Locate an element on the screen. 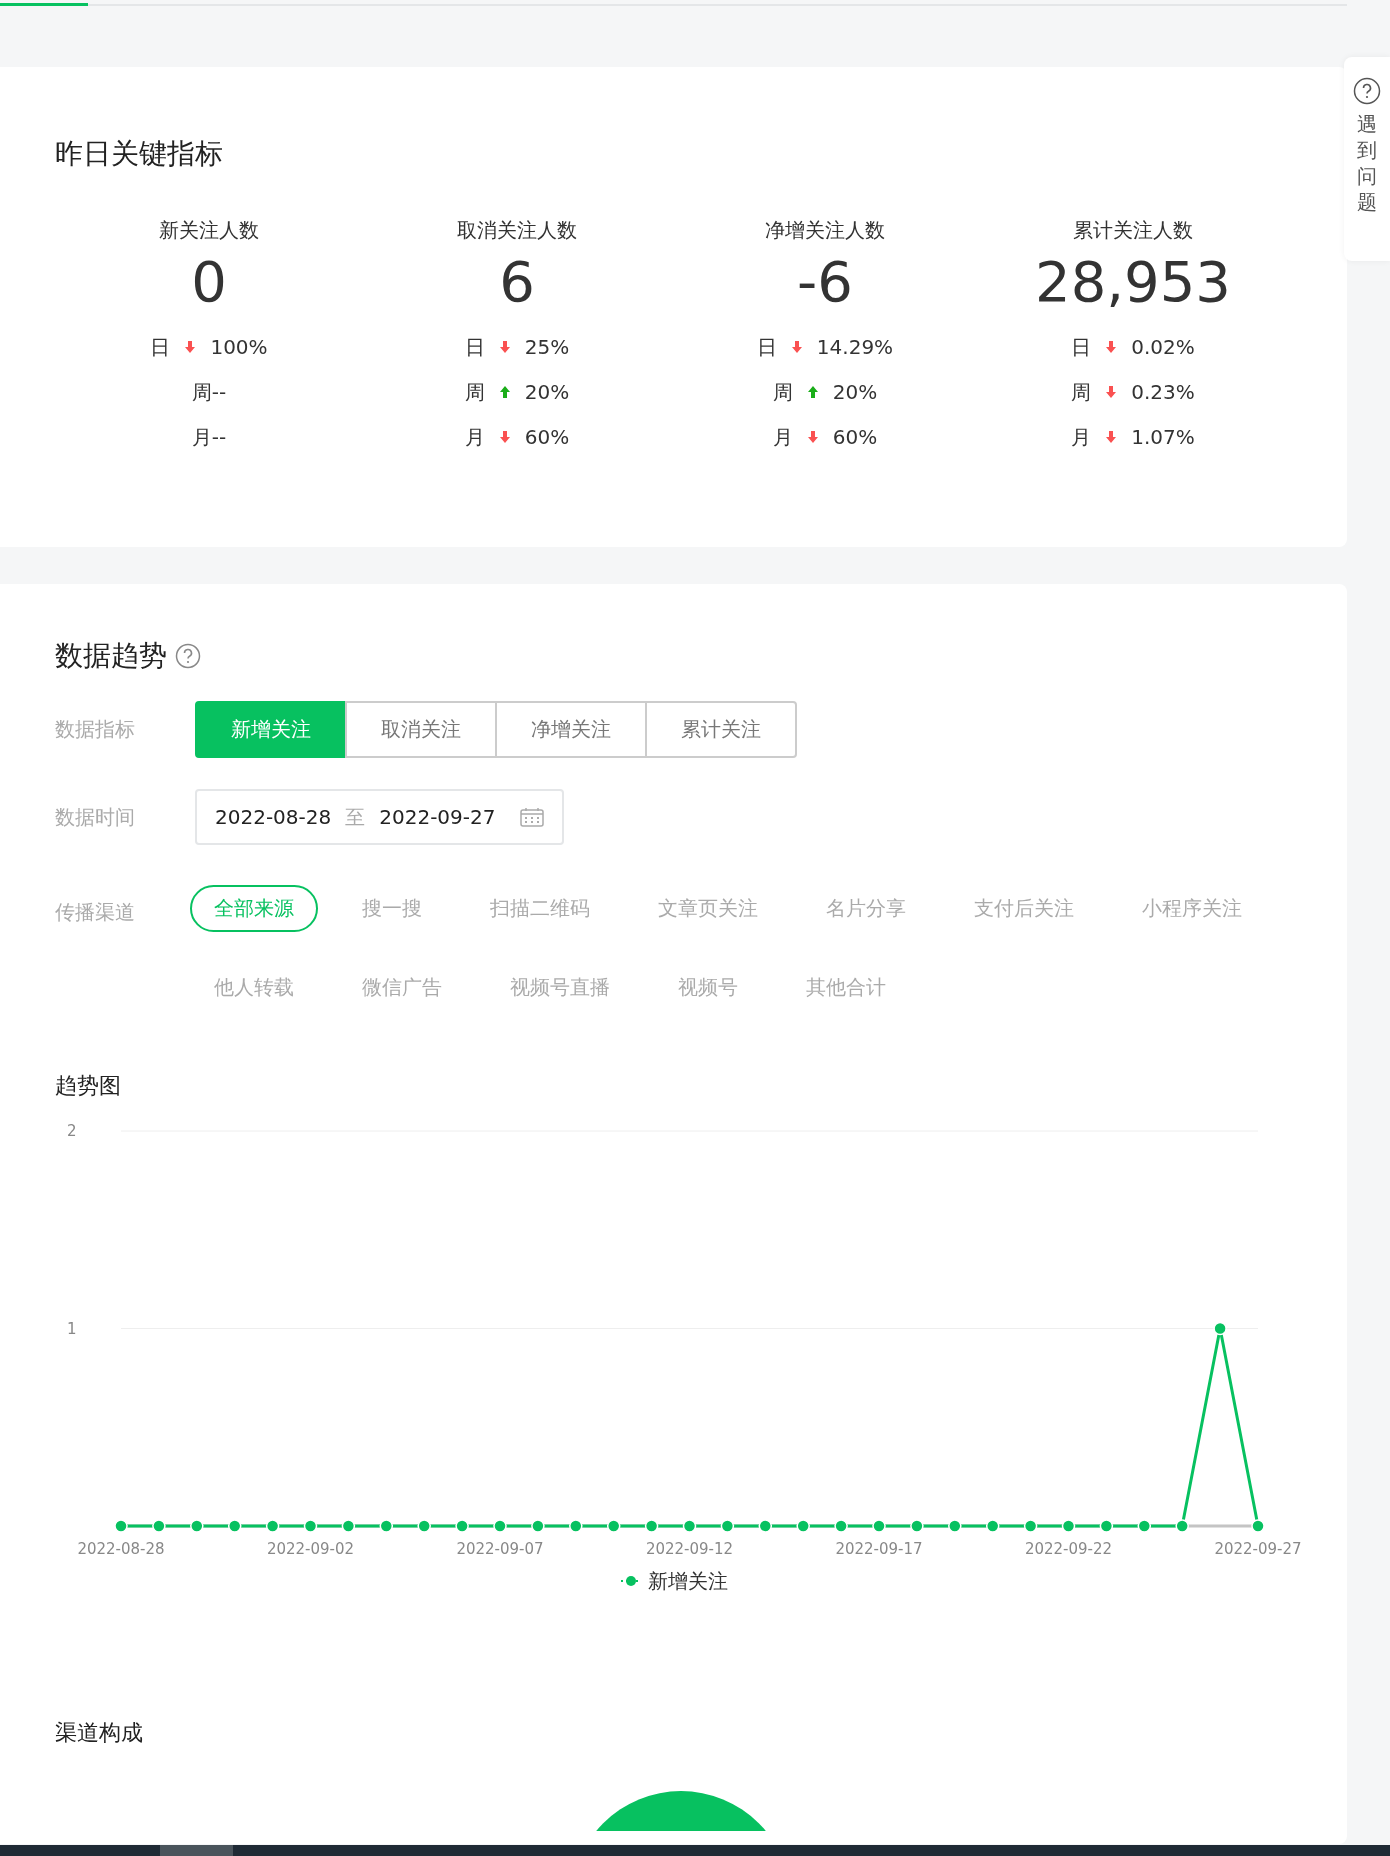 This screenshot has width=1390, height=1856. change-value: 0.23% is located at coordinates (1163, 392).